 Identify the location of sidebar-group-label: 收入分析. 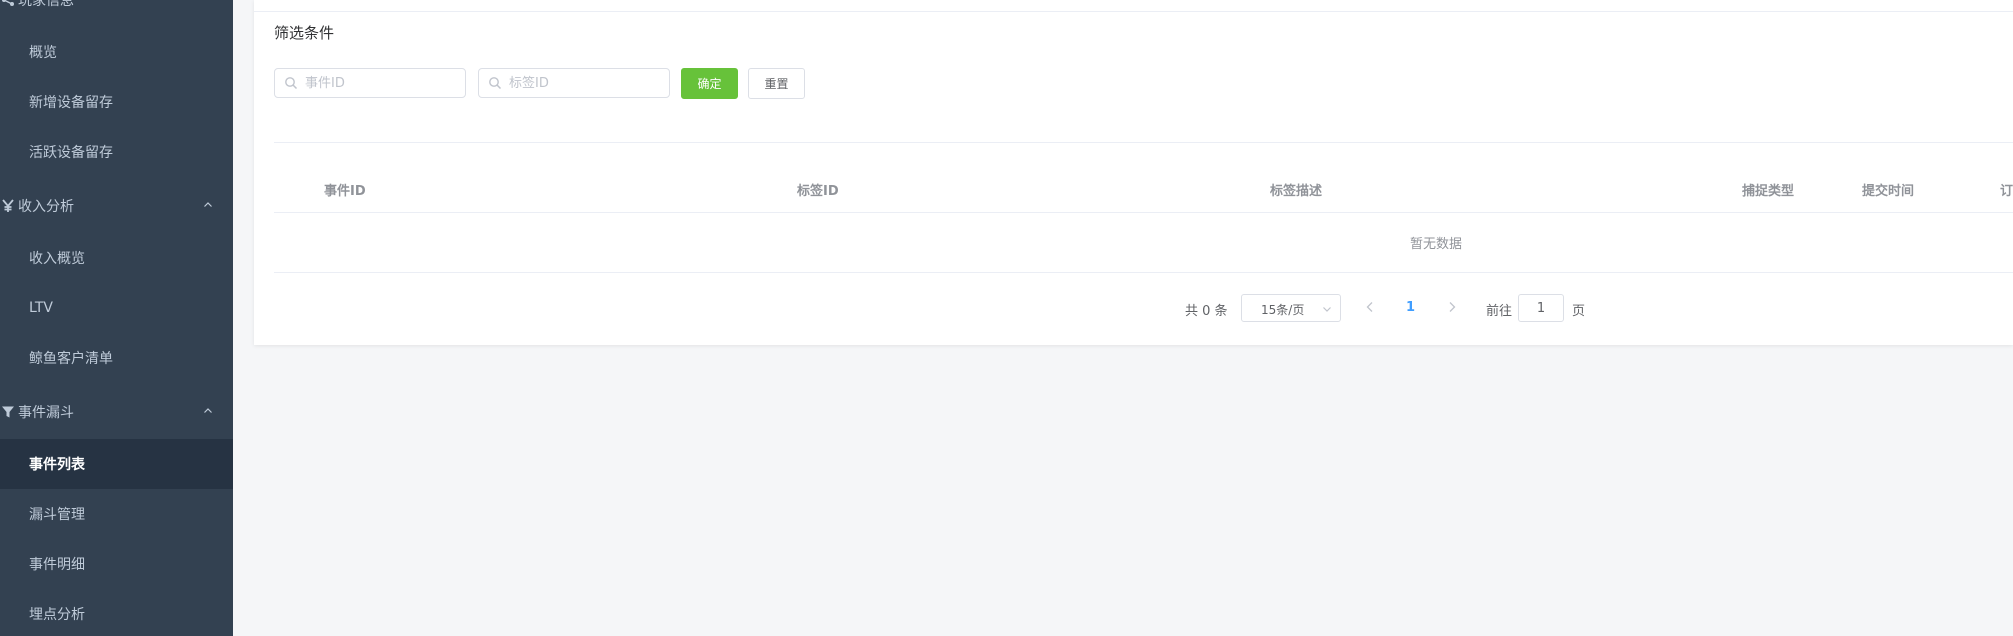
(46, 207).